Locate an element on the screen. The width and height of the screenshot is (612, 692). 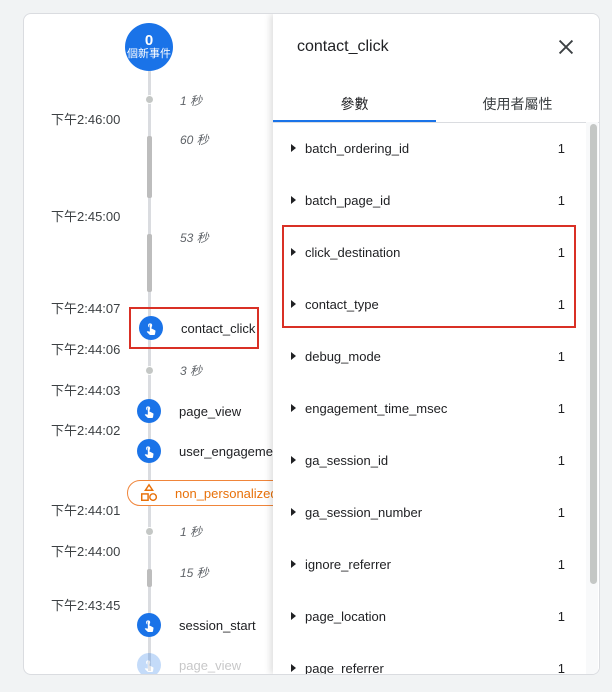
timestamp: 下午2:45:00 is located at coordinates (86, 216).